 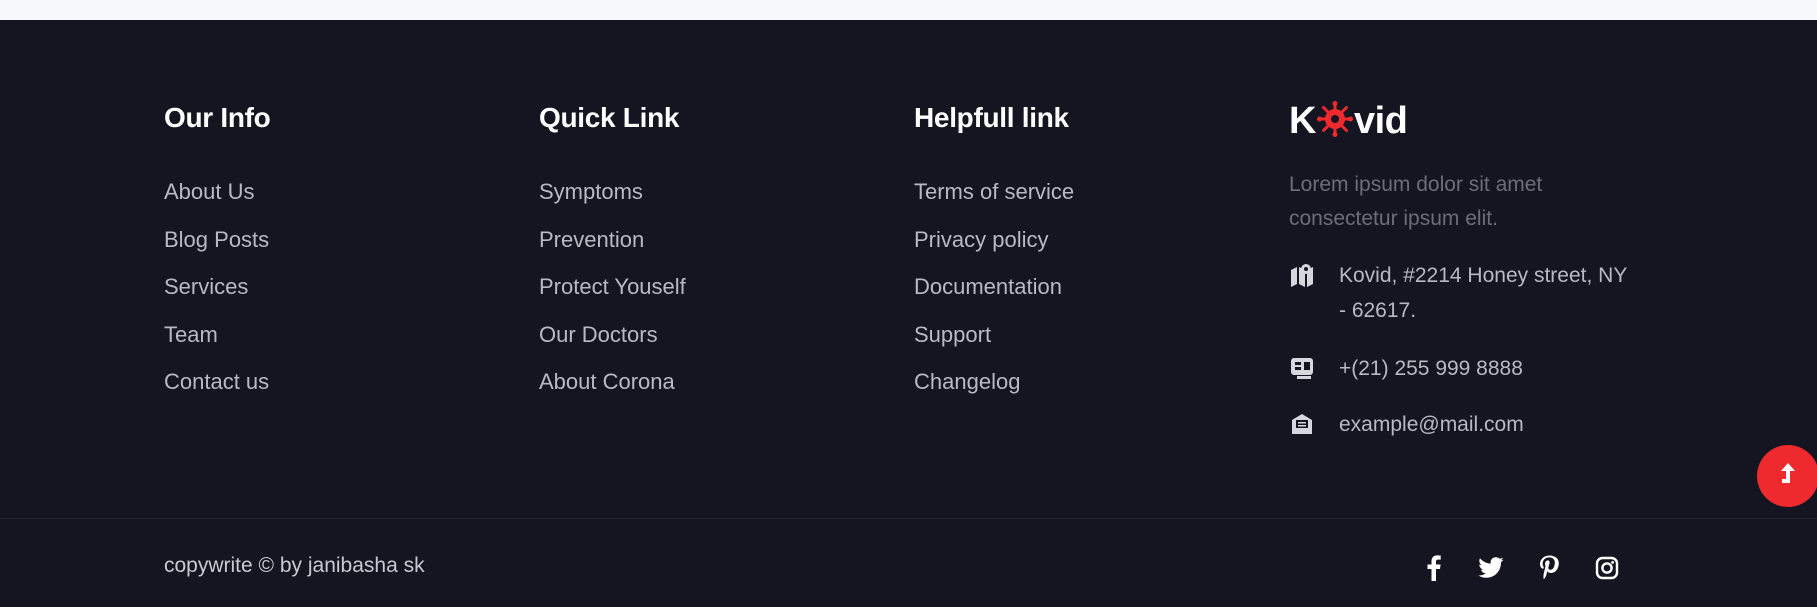 What do you see at coordinates (1483, 293) in the screenshot?
I see `address-text: Kovid, #2214 Honey street, NY - 62617.` at bounding box center [1483, 293].